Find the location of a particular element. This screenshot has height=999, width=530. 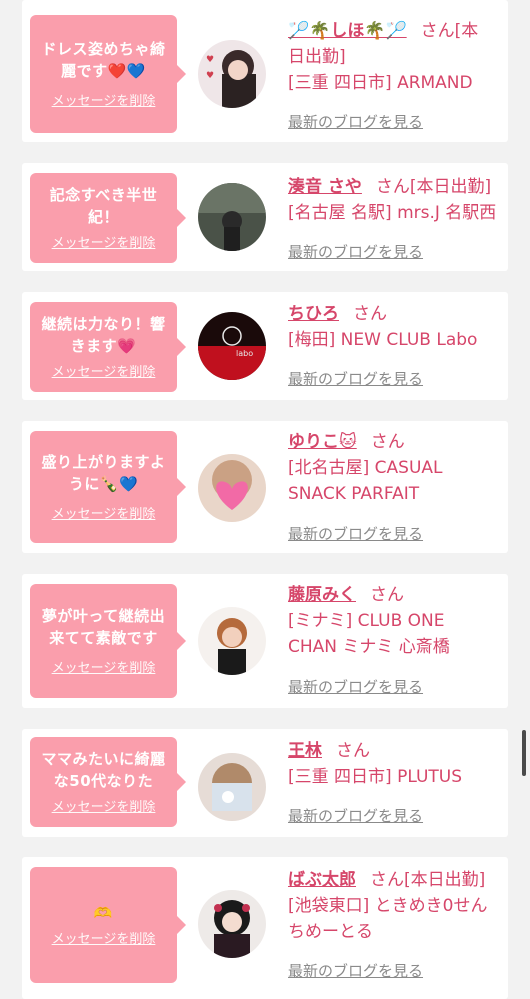

cast-info: 藤原みく さん [ミナミ] CLUB ONE CHAN ミナミ 心斎橋 is located at coordinates (395, 621).